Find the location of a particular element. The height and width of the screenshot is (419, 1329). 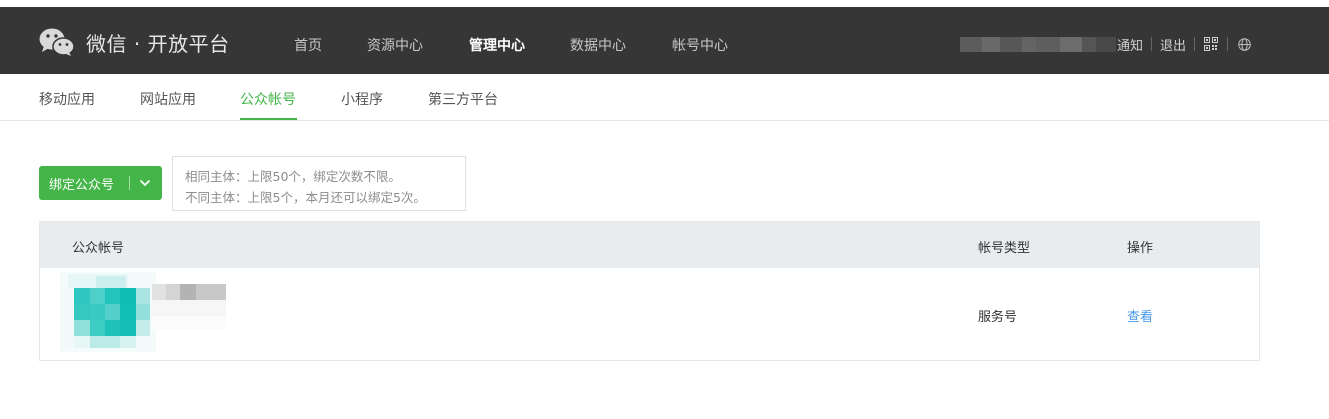

chevron-down-icon is located at coordinates (145, 183).